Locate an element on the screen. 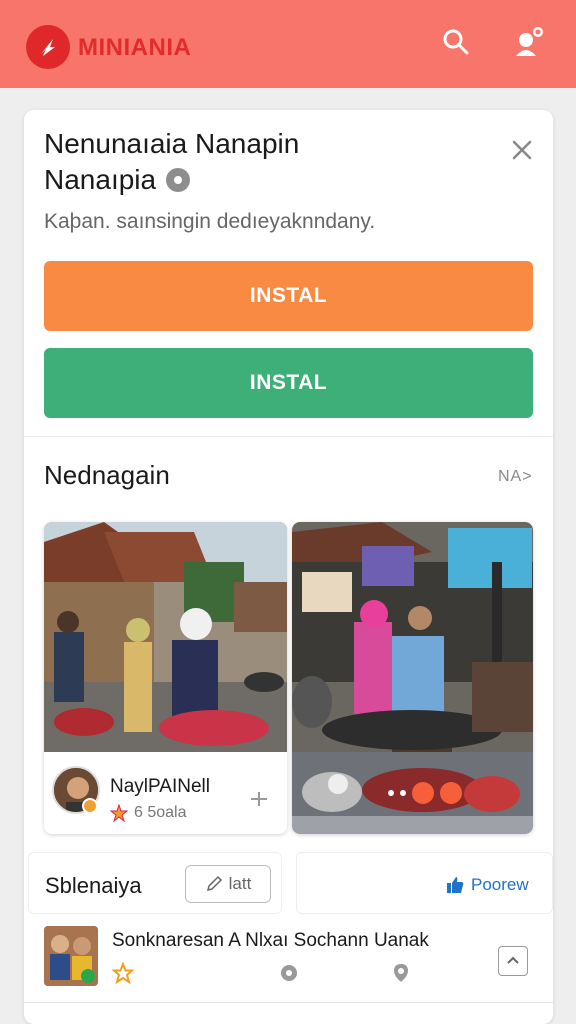 Image resolution: width=576 pixels, height=1024 pixels. sub-card-title: Sblenaiya is located at coordinates (93, 885).